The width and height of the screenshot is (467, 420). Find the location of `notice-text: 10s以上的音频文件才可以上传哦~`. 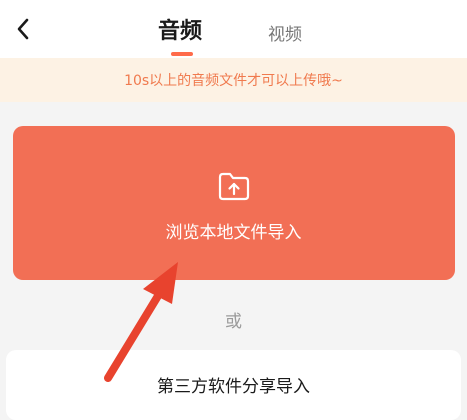

notice-text: 10s以上的音频文件才可以上传哦~ is located at coordinates (233, 81).